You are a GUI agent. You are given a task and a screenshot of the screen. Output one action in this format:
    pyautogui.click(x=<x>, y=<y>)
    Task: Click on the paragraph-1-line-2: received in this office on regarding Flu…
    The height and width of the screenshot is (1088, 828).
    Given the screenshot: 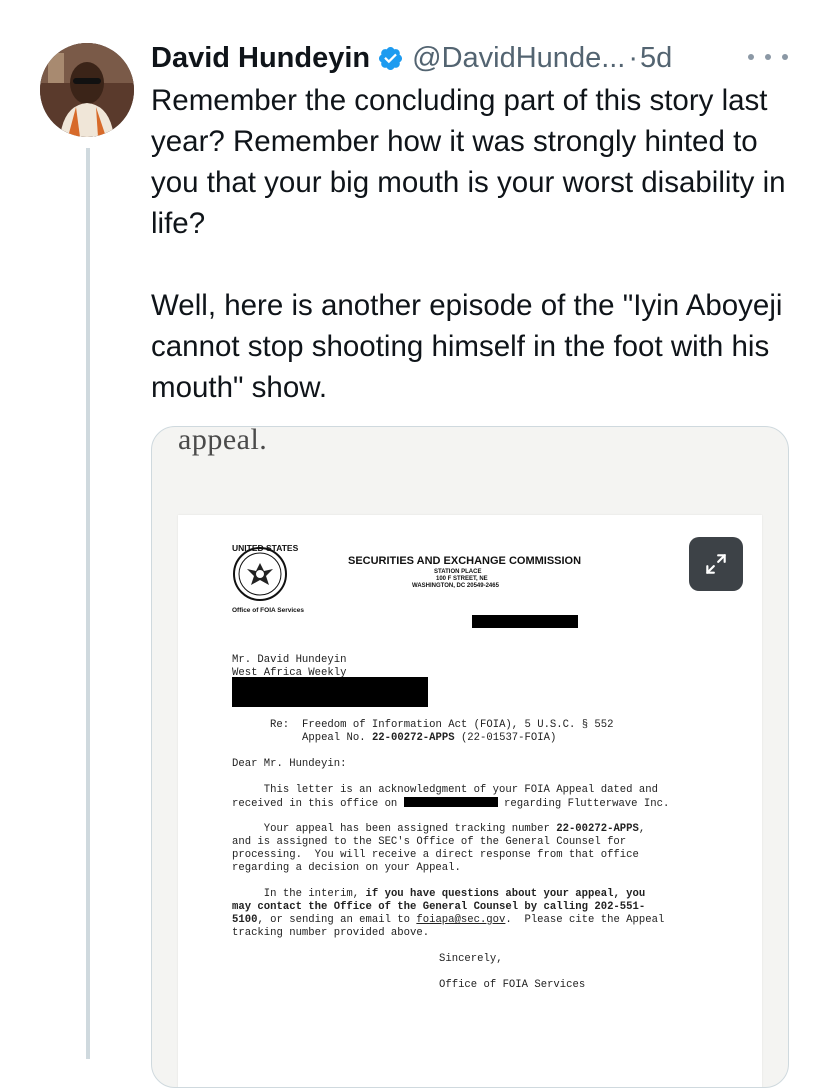 What is the action you would take?
    pyautogui.click(x=451, y=803)
    